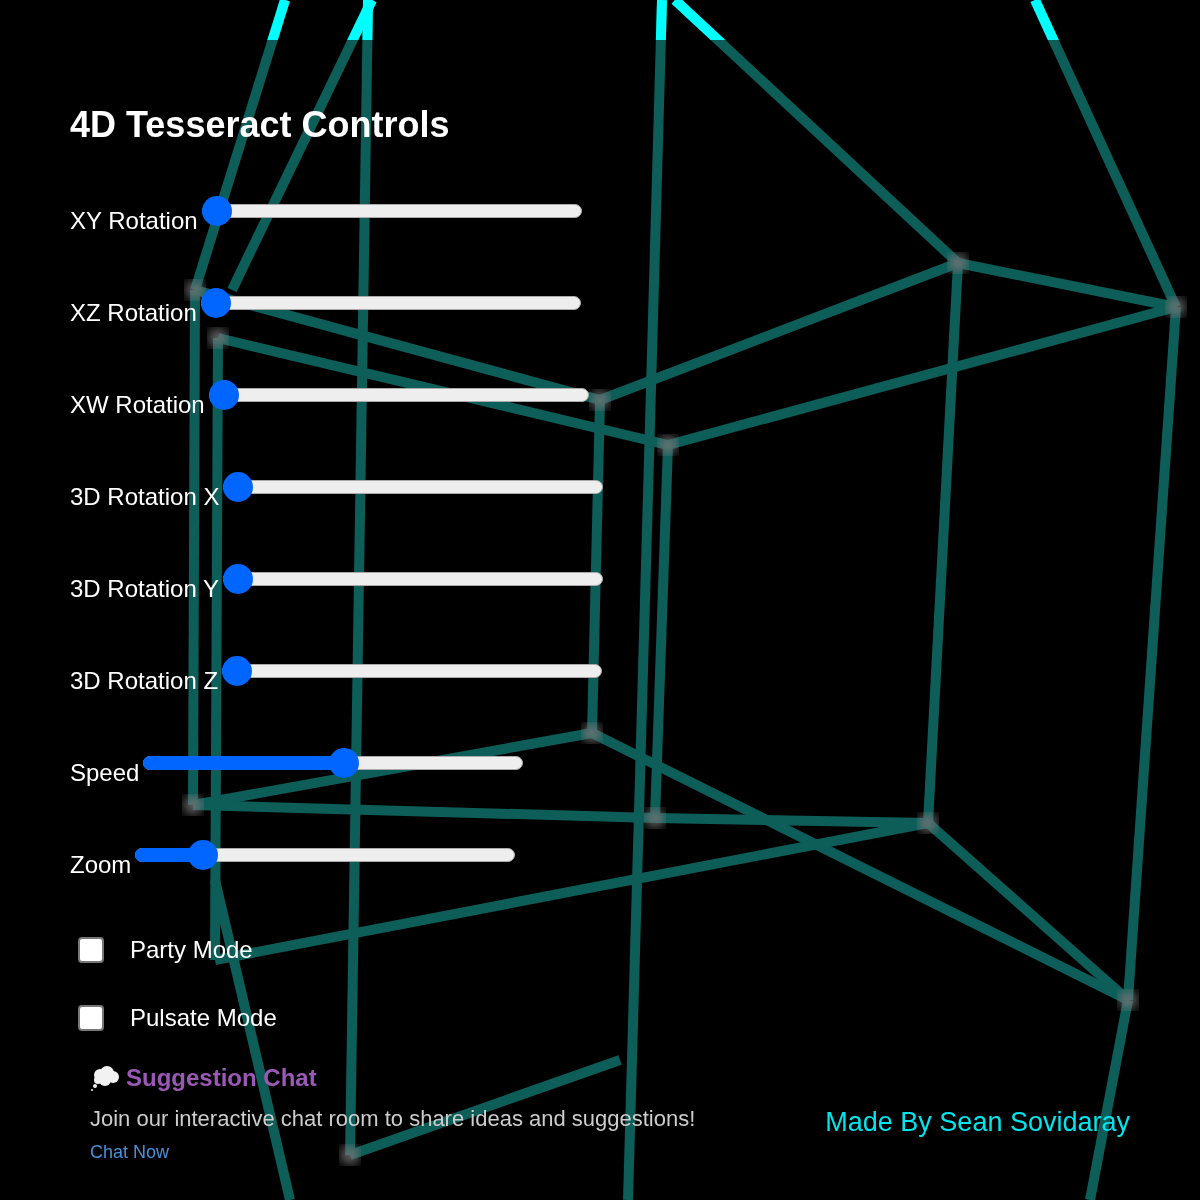 This screenshot has height=1200, width=1200. I want to click on slider-label: XZ Rotation, so click(133, 313).